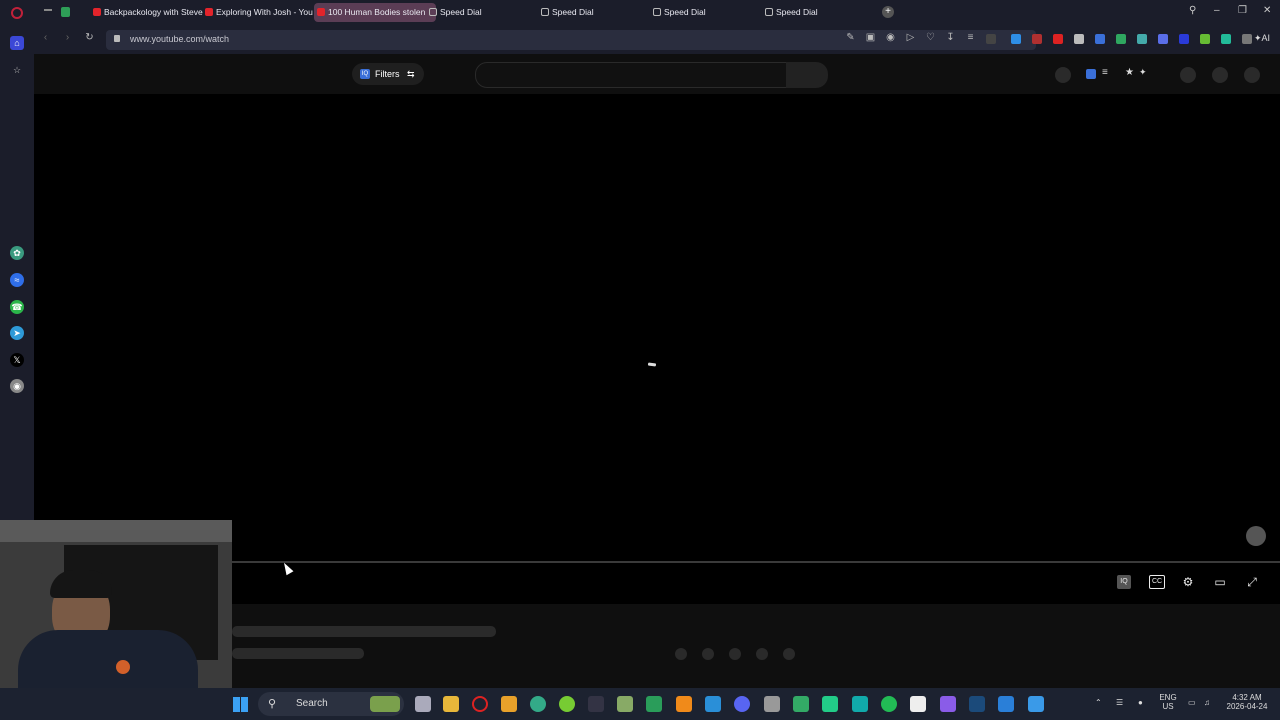  Describe the element at coordinates (1220, 582) in the screenshot. I see `theater-mode-icon: ▭` at that location.